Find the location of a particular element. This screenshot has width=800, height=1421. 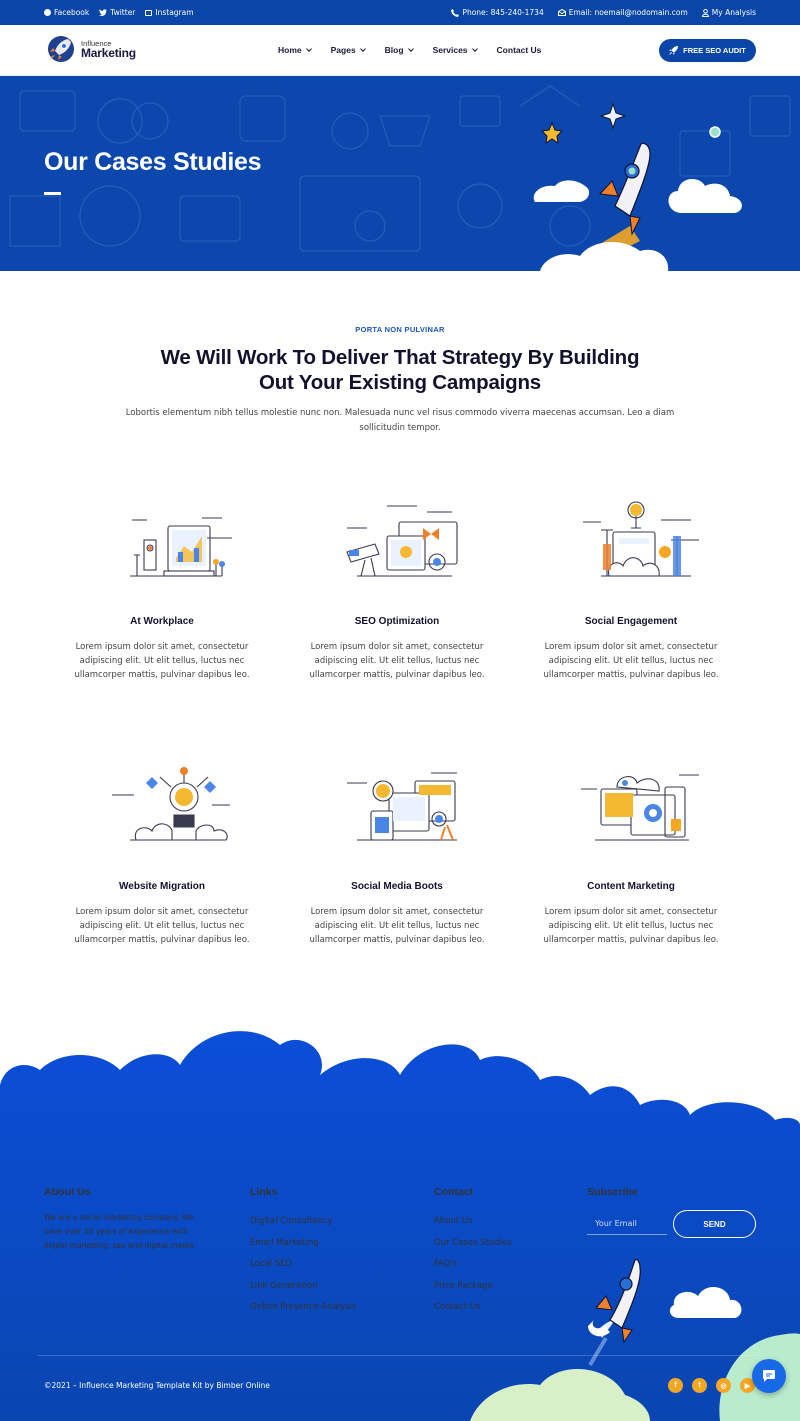

nav-item-services: Services is located at coordinates (455, 50).